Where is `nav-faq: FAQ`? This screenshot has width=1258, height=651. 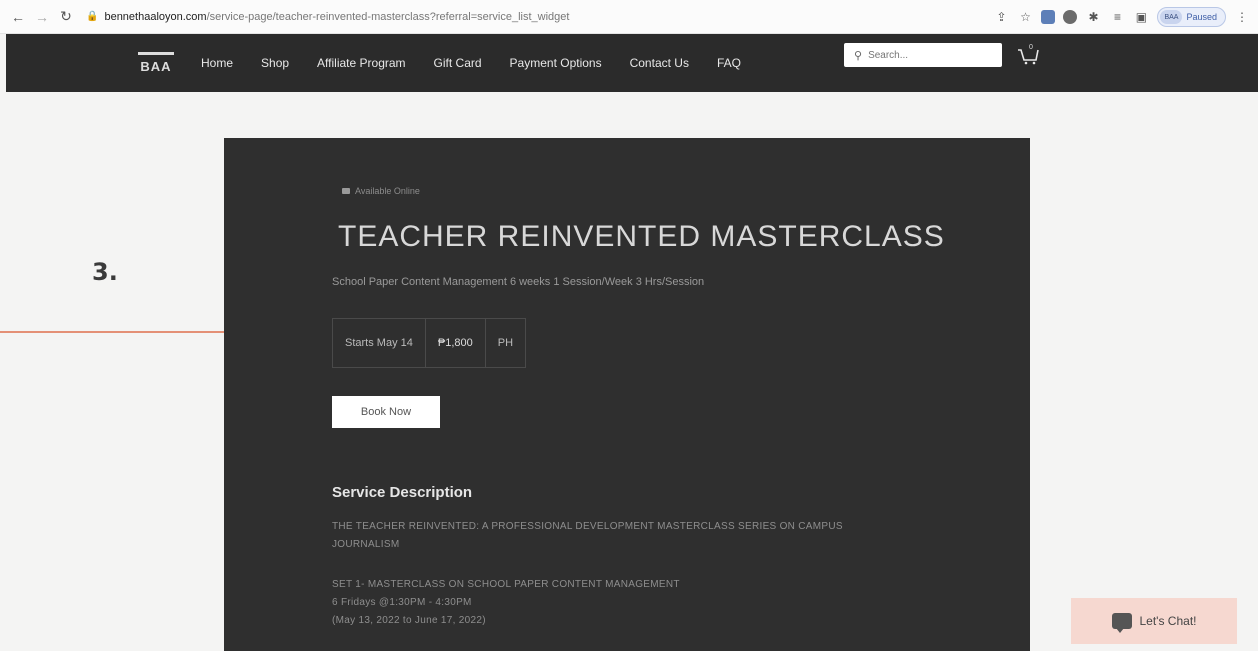 nav-faq: FAQ is located at coordinates (729, 63).